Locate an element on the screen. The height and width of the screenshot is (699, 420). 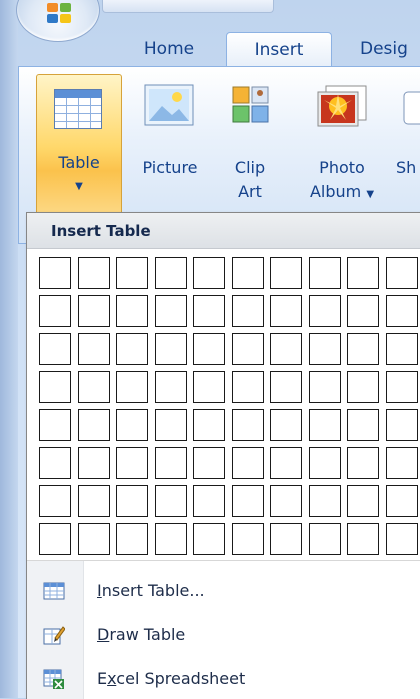
tab-insert: Insert is located at coordinates (279, 49).